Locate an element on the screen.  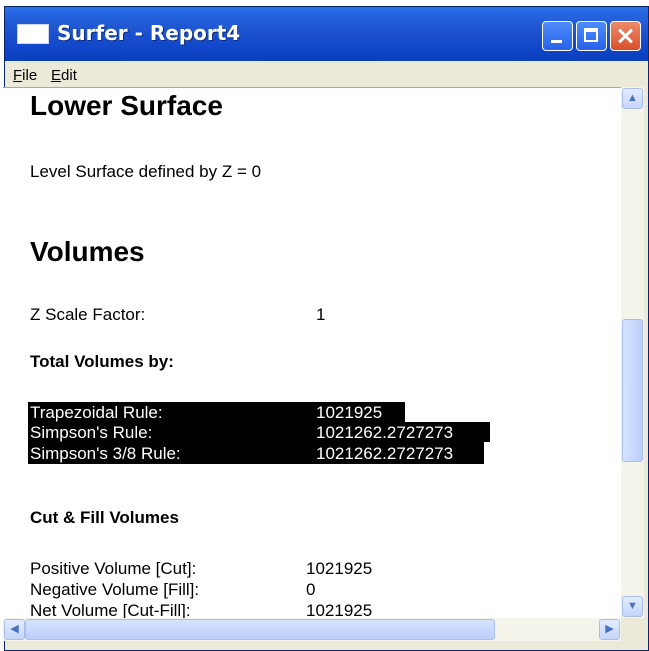
menu-edit: Edit is located at coordinates (64, 75).